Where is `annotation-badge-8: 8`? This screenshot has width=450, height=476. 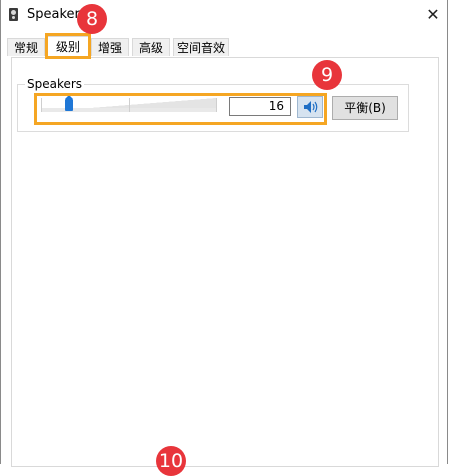 annotation-badge-8: 8 is located at coordinates (92, 19).